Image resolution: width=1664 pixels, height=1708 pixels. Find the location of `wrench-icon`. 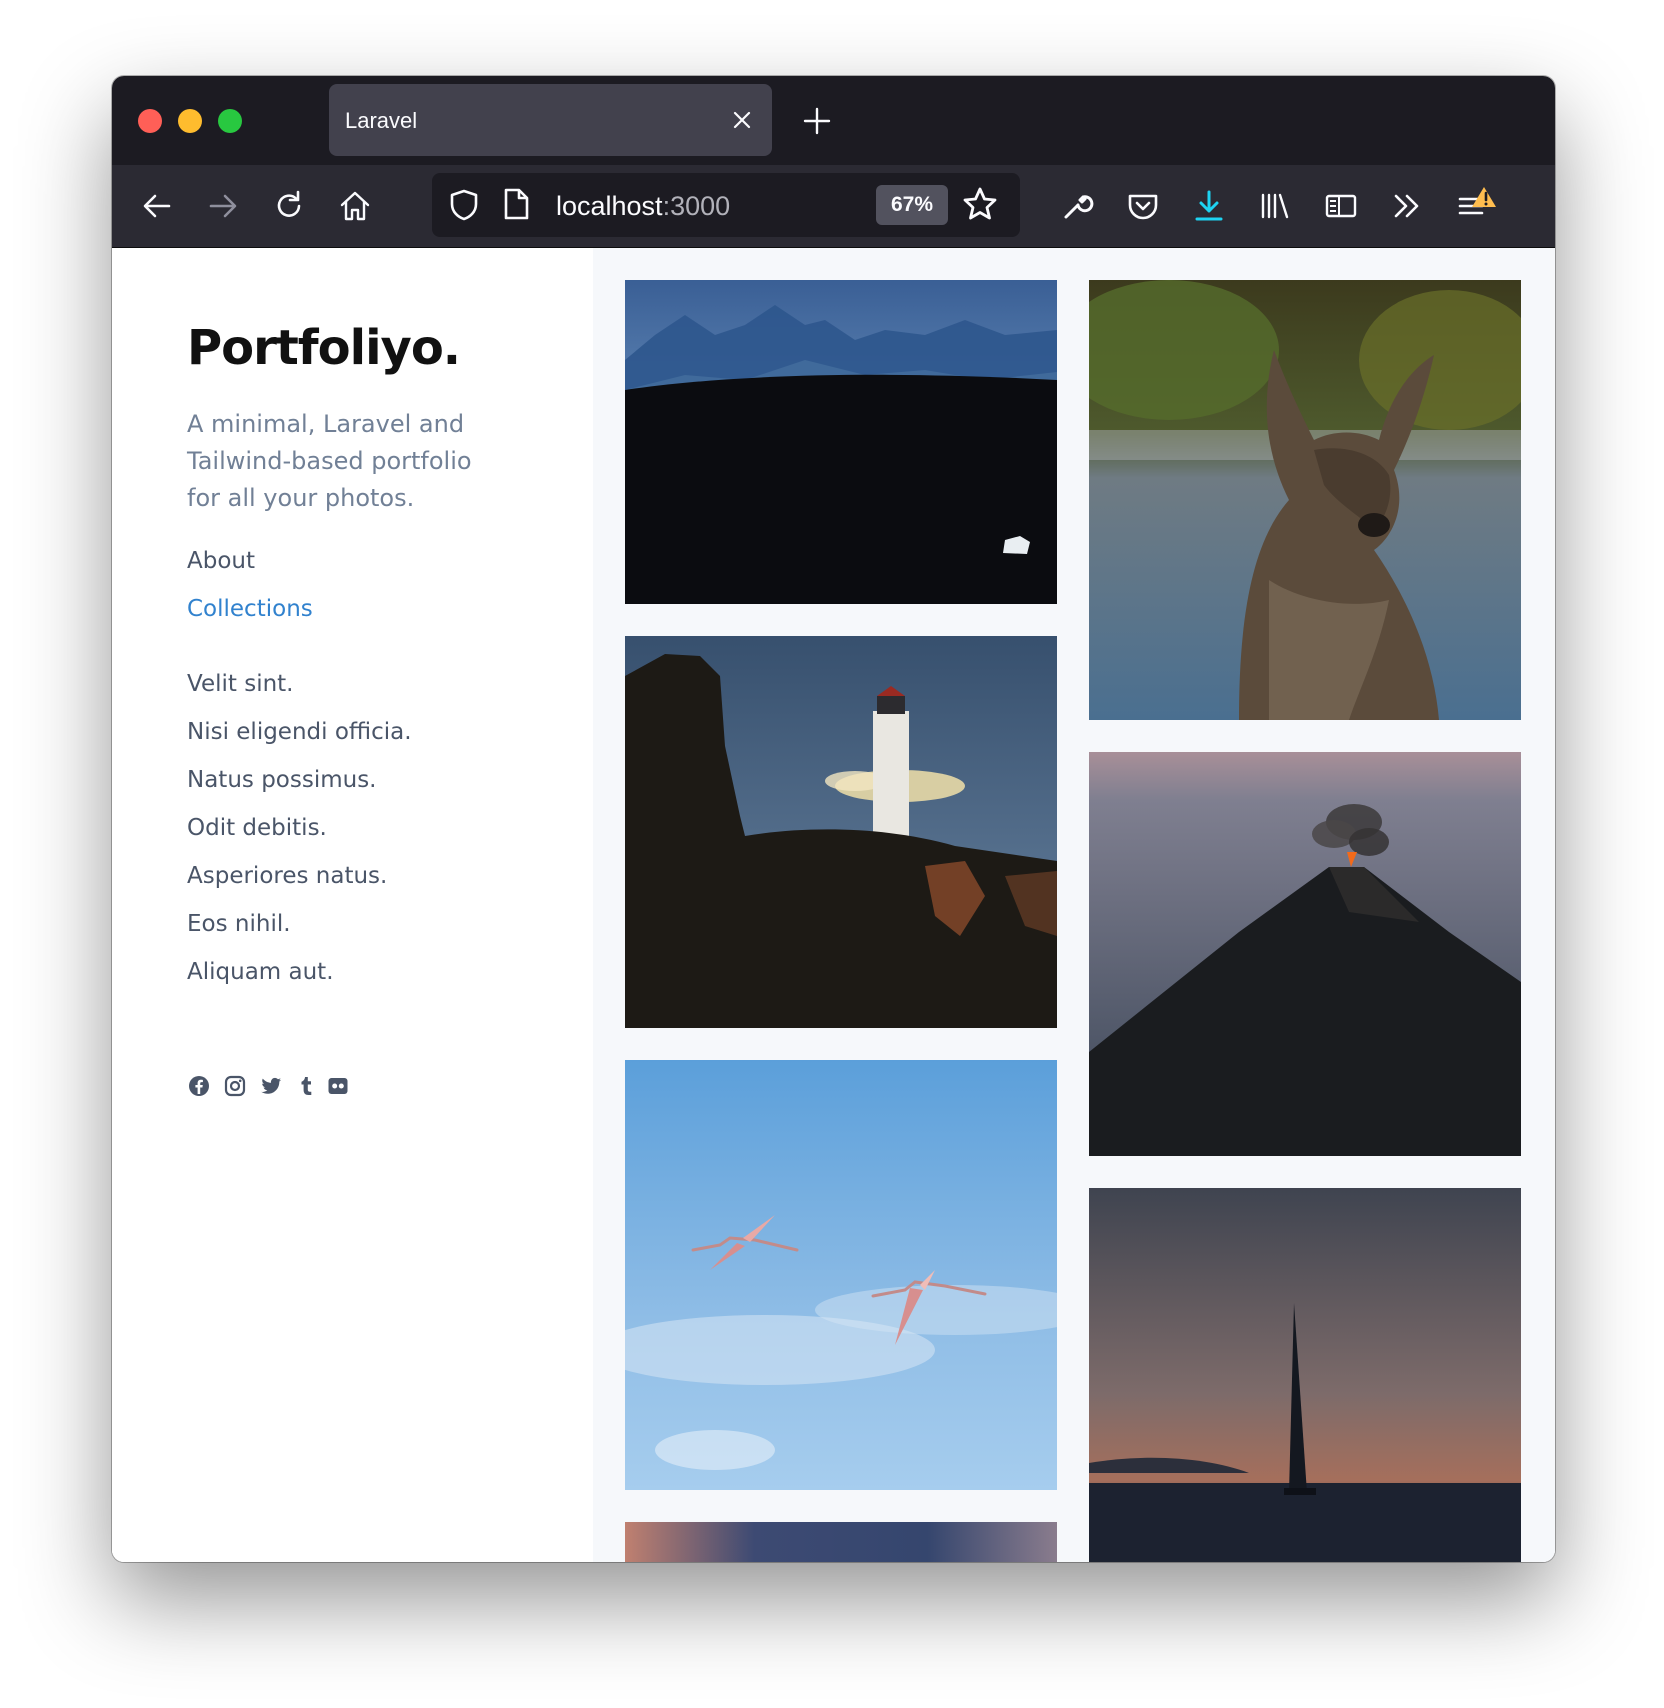

wrench-icon is located at coordinates (1077, 206).